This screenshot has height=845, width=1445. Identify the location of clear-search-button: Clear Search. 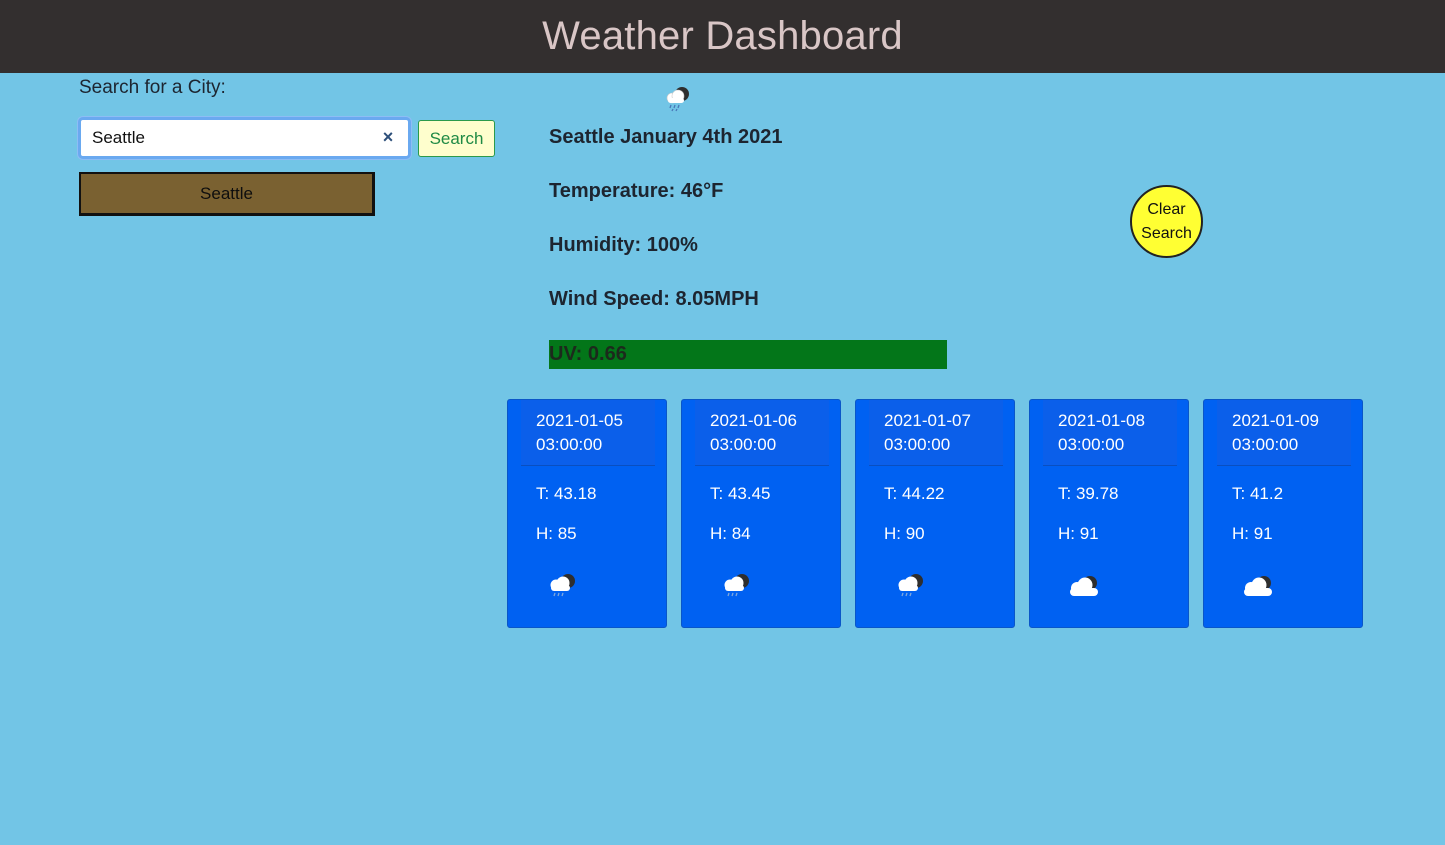
(1166, 221).